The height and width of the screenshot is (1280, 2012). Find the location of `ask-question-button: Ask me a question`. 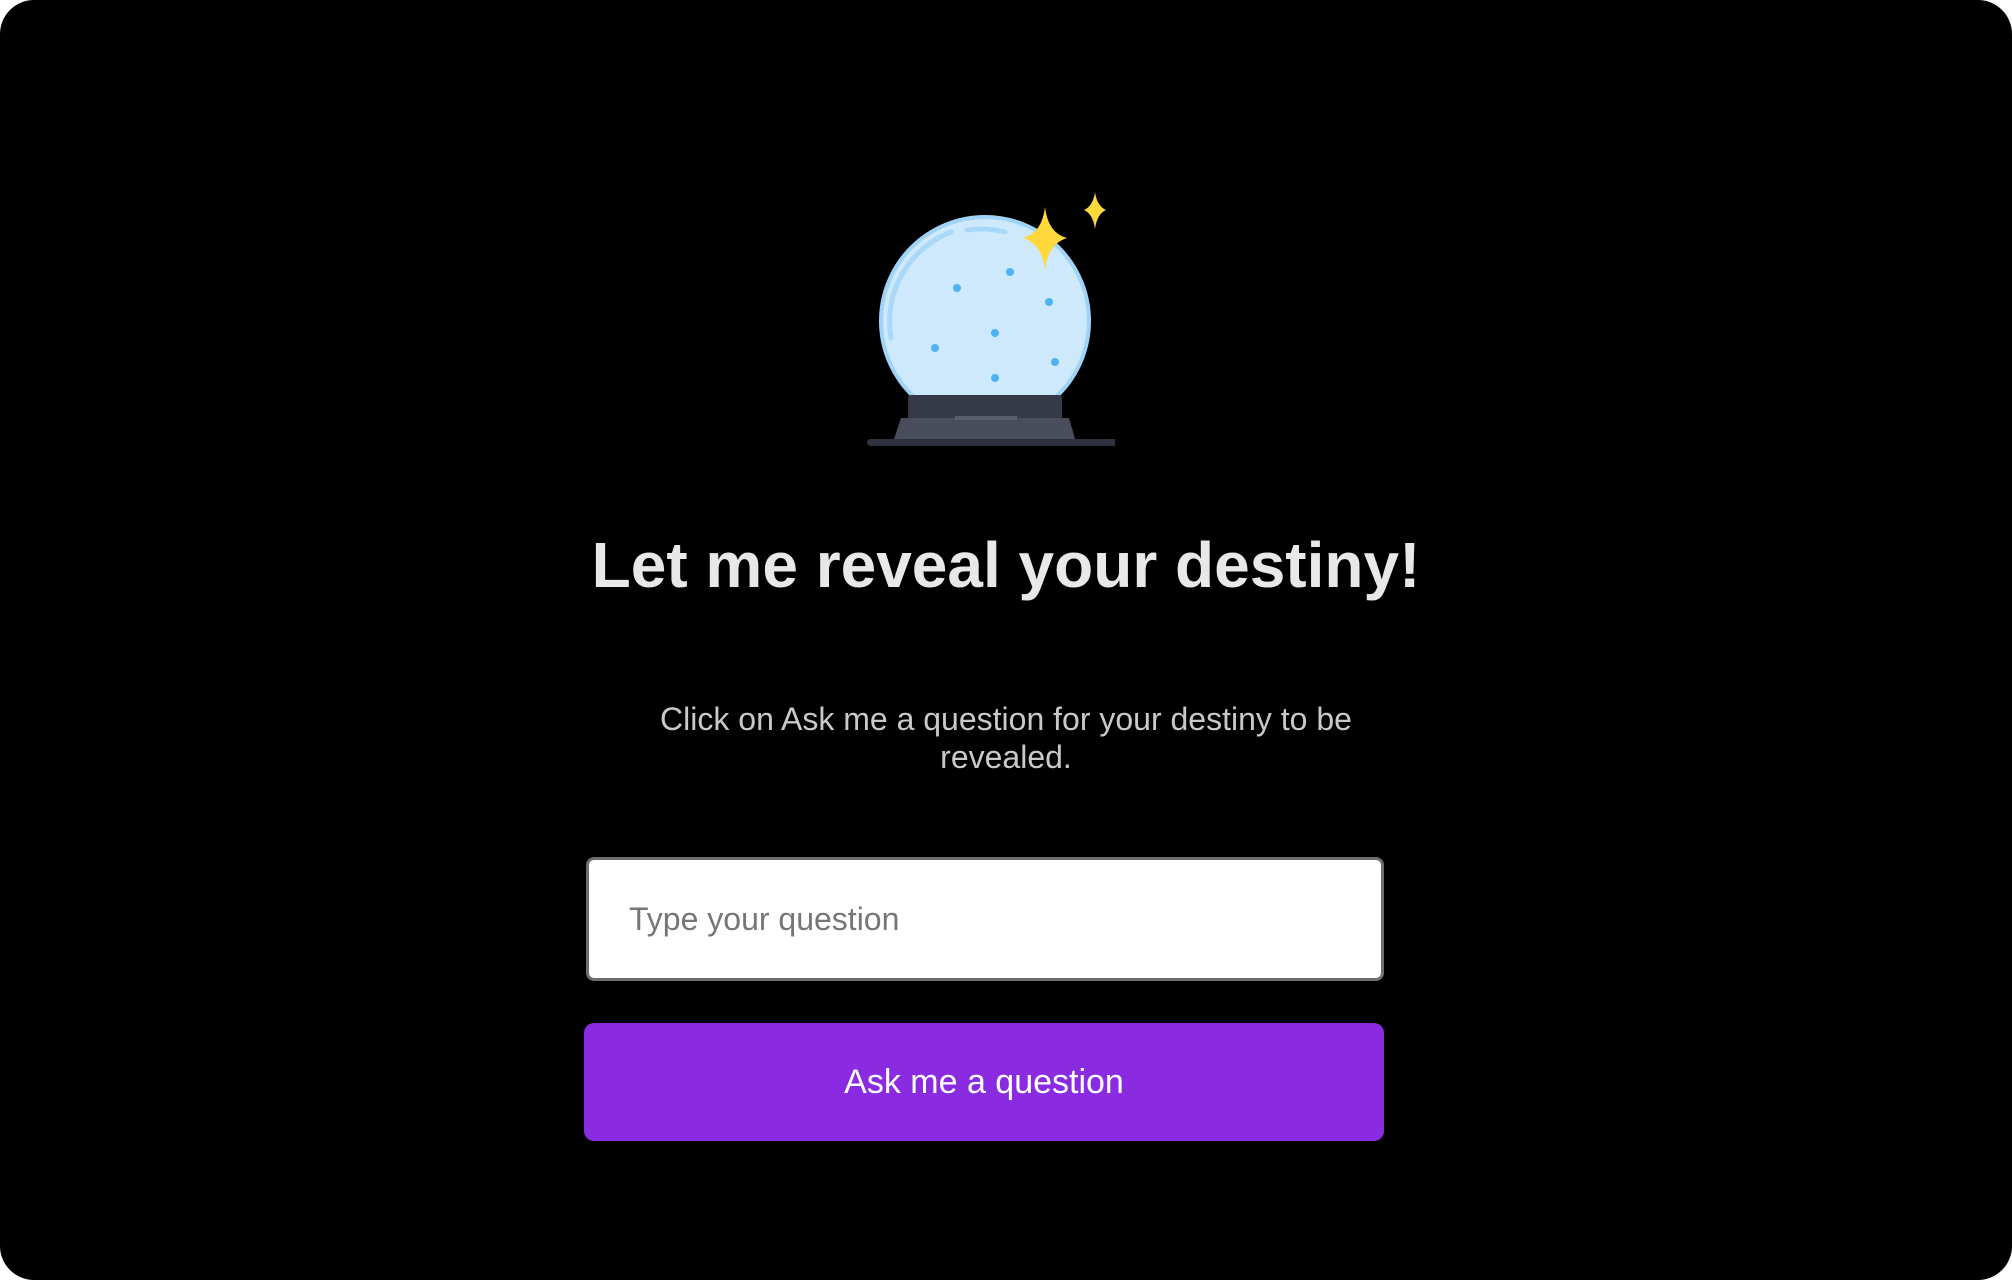

ask-question-button: Ask me a question is located at coordinates (984, 1082).